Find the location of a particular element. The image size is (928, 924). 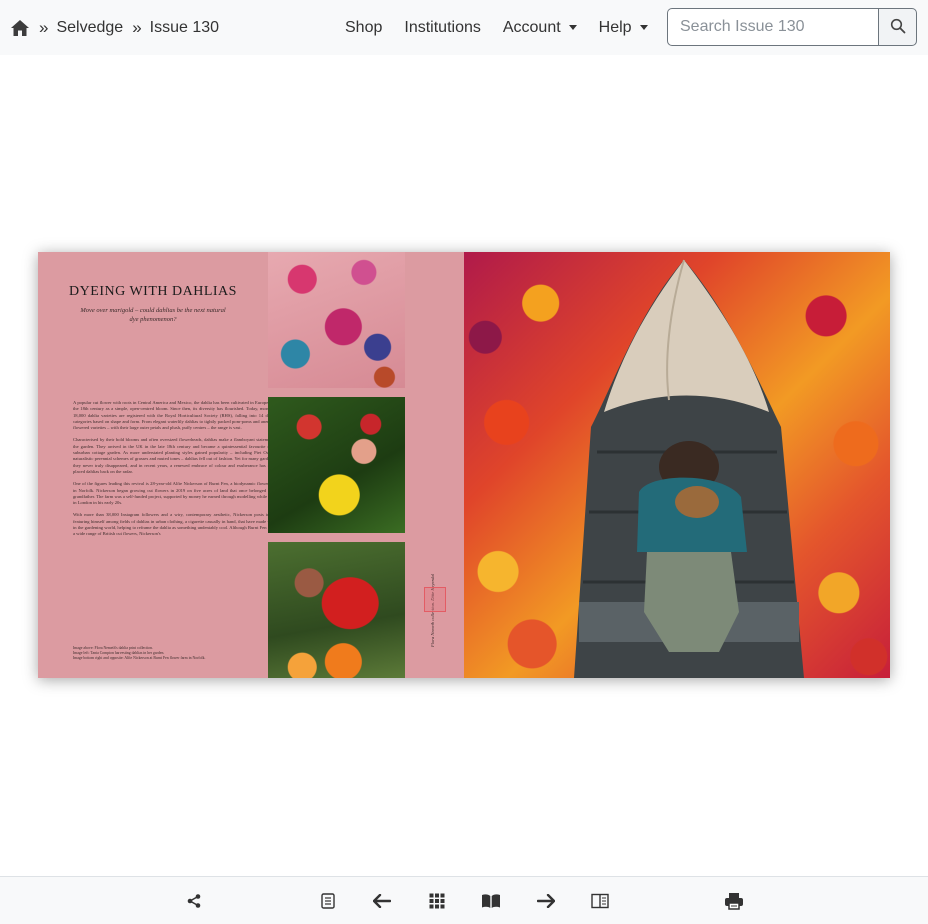

printer-icon is located at coordinates (734, 901).